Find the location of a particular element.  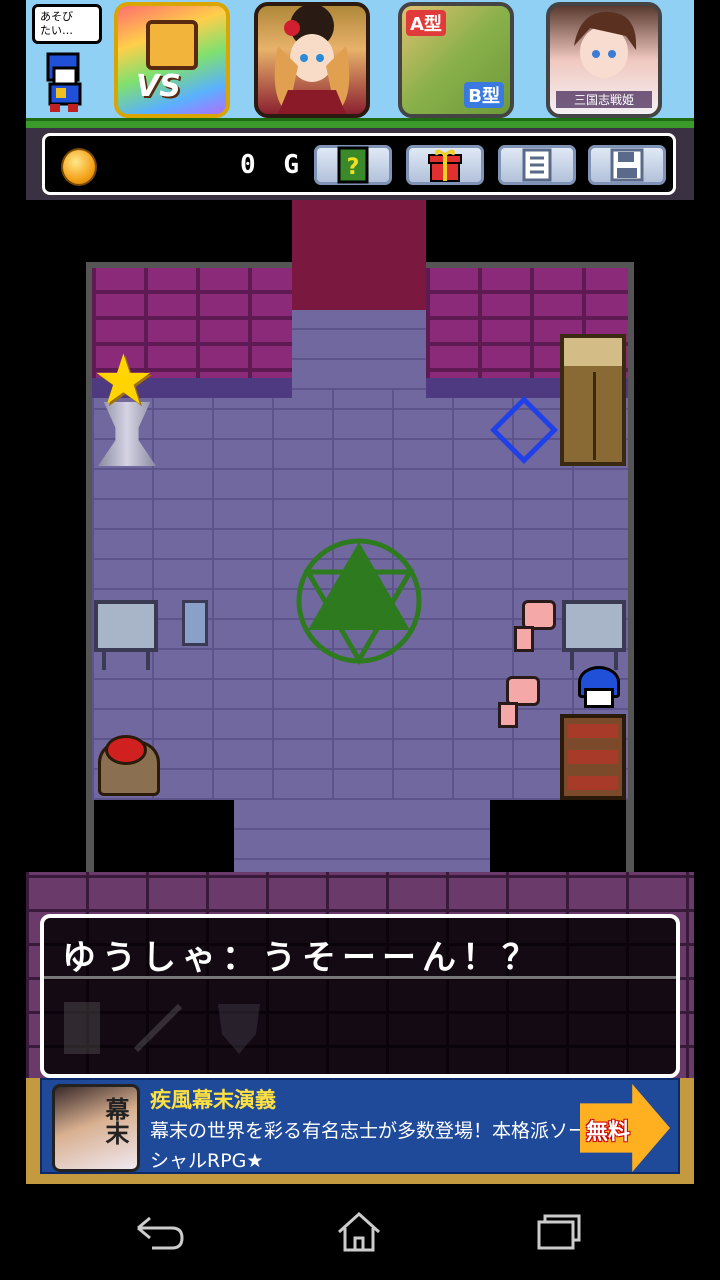

grass-strip is located at coordinates (360, 123).